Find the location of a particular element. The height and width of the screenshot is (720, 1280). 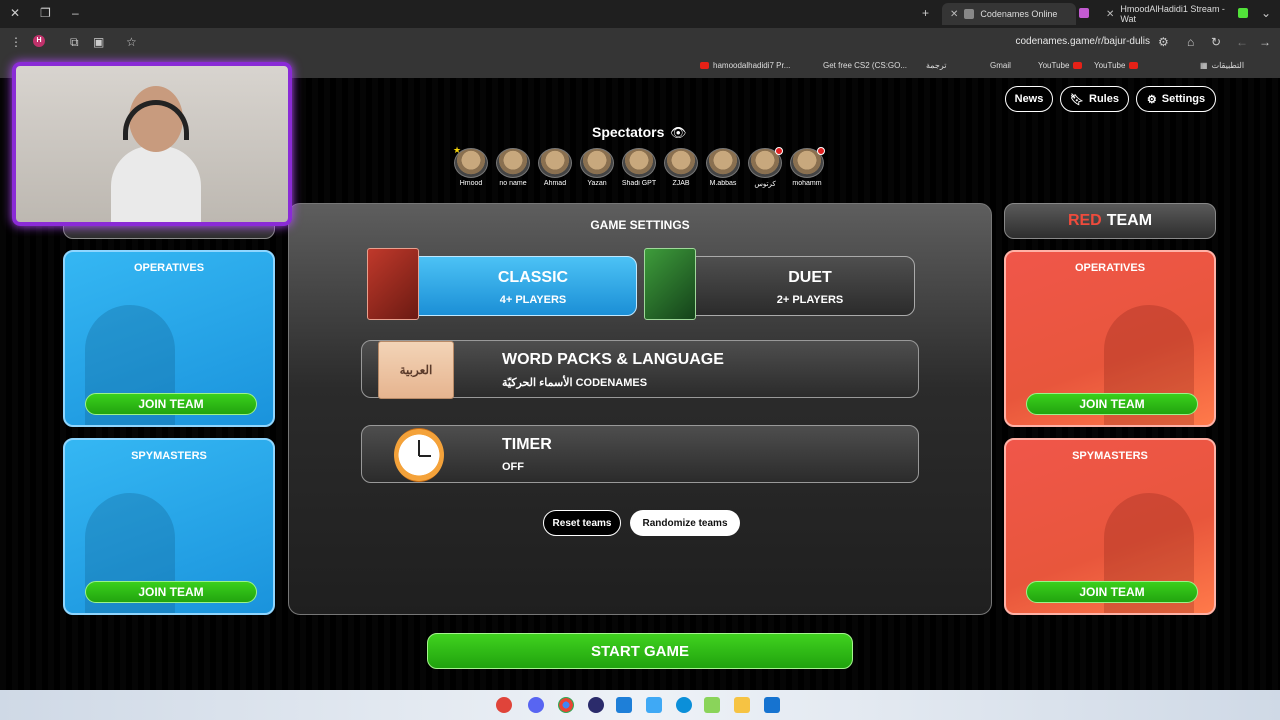

tab-favicon-icon is located at coordinates (969, 14).